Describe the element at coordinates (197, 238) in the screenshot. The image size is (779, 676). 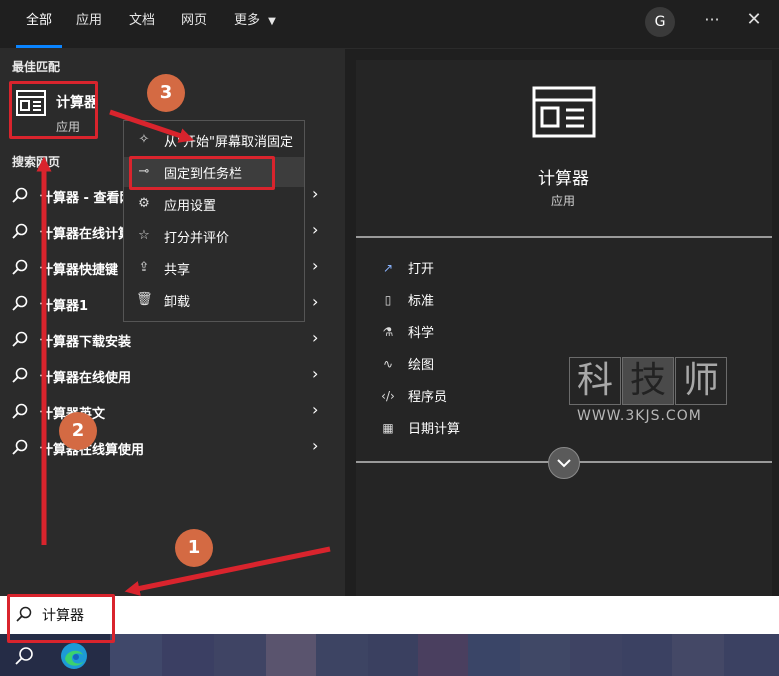
I see `menu-item-label: 打分并评价` at that location.